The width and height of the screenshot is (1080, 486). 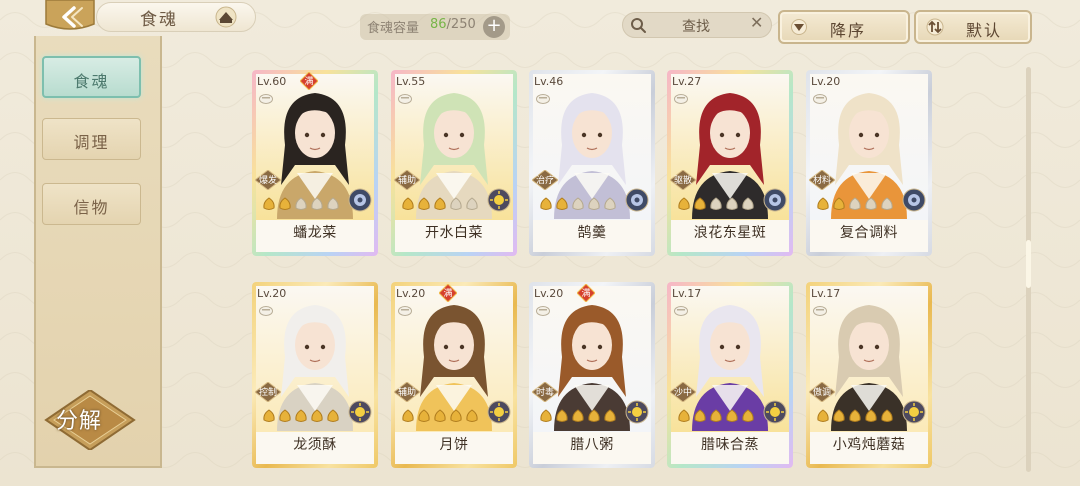 I want to click on card-name: 蟠龙菜, so click(x=315, y=233).